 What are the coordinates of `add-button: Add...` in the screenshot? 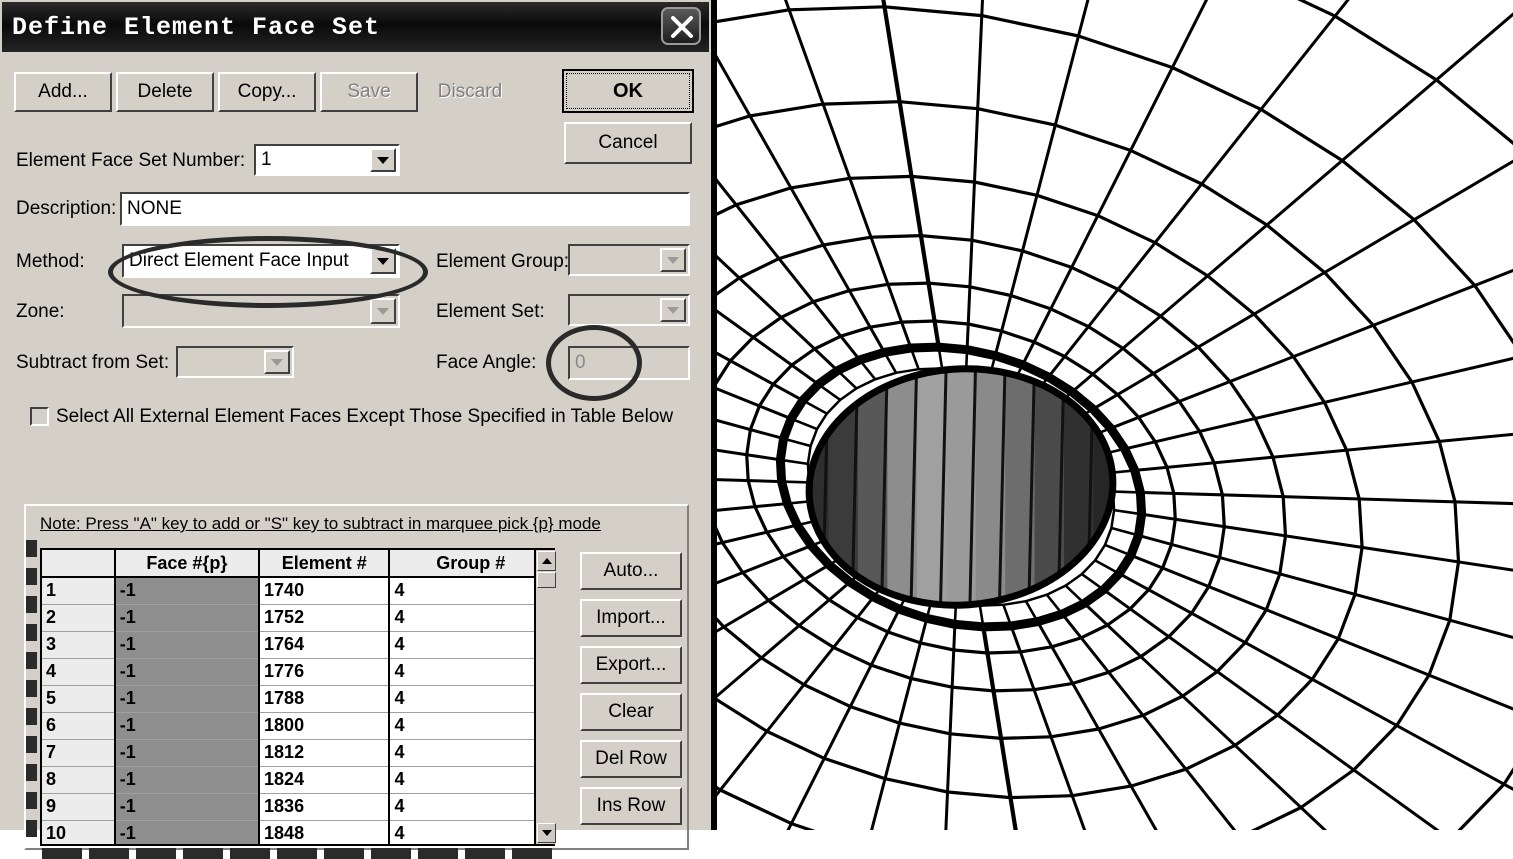 It's located at (63, 92).